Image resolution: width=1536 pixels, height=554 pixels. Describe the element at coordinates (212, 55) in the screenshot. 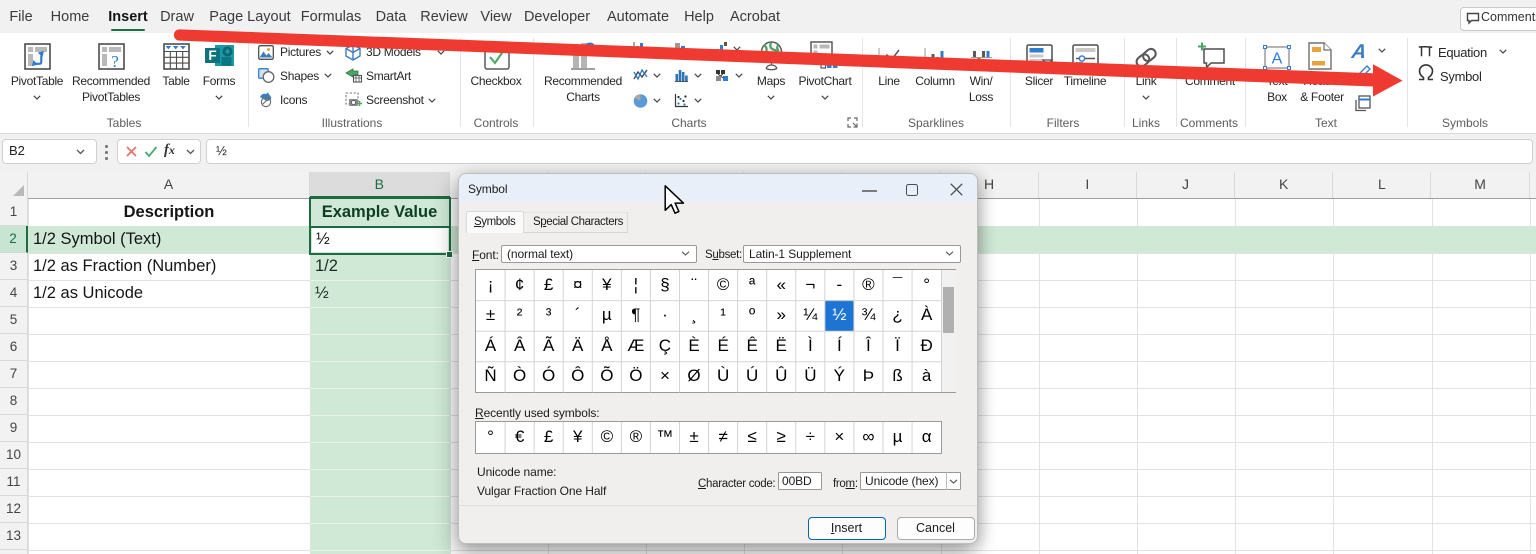

I see `svg-text: F` at that location.